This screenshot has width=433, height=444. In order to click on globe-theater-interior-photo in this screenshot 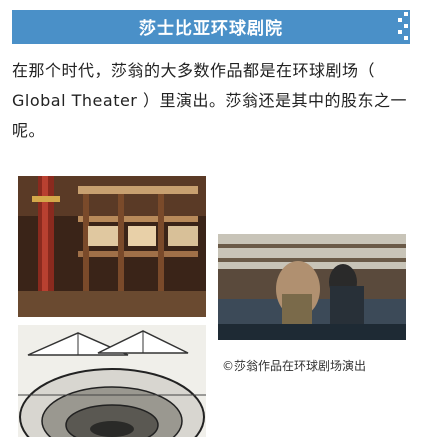, I will do `click(112, 246)`.